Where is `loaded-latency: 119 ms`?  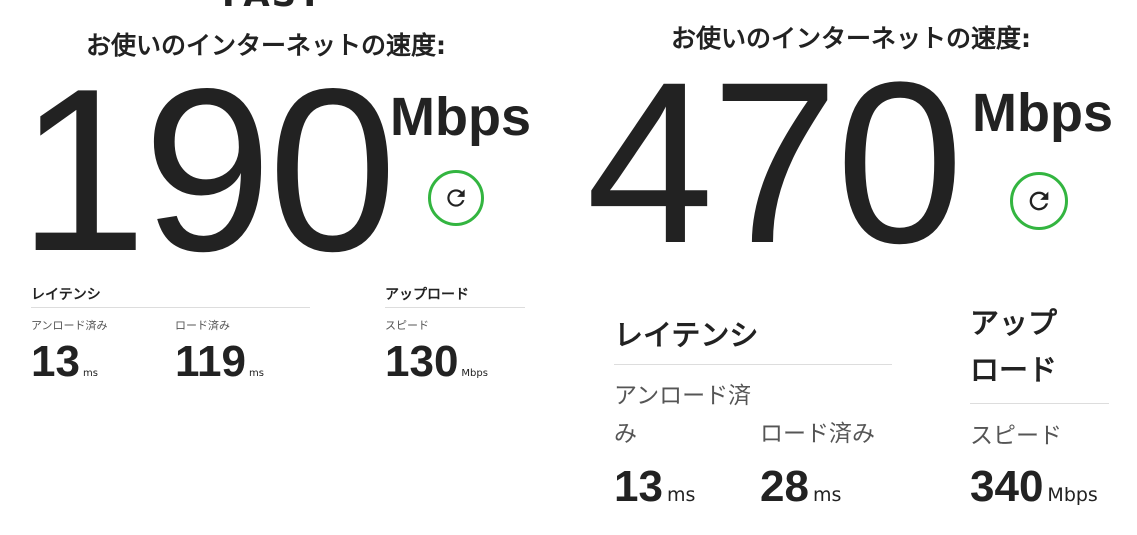
loaded-latency: 119 ms is located at coordinates (219, 362).